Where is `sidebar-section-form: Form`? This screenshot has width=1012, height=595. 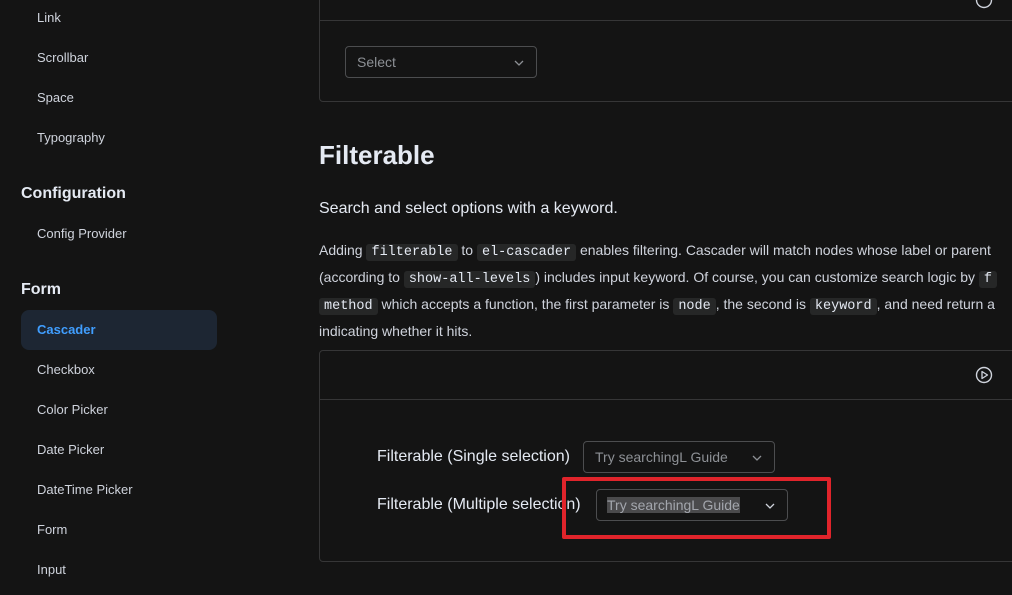 sidebar-section-form: Form is located at coordinates (41, 289).